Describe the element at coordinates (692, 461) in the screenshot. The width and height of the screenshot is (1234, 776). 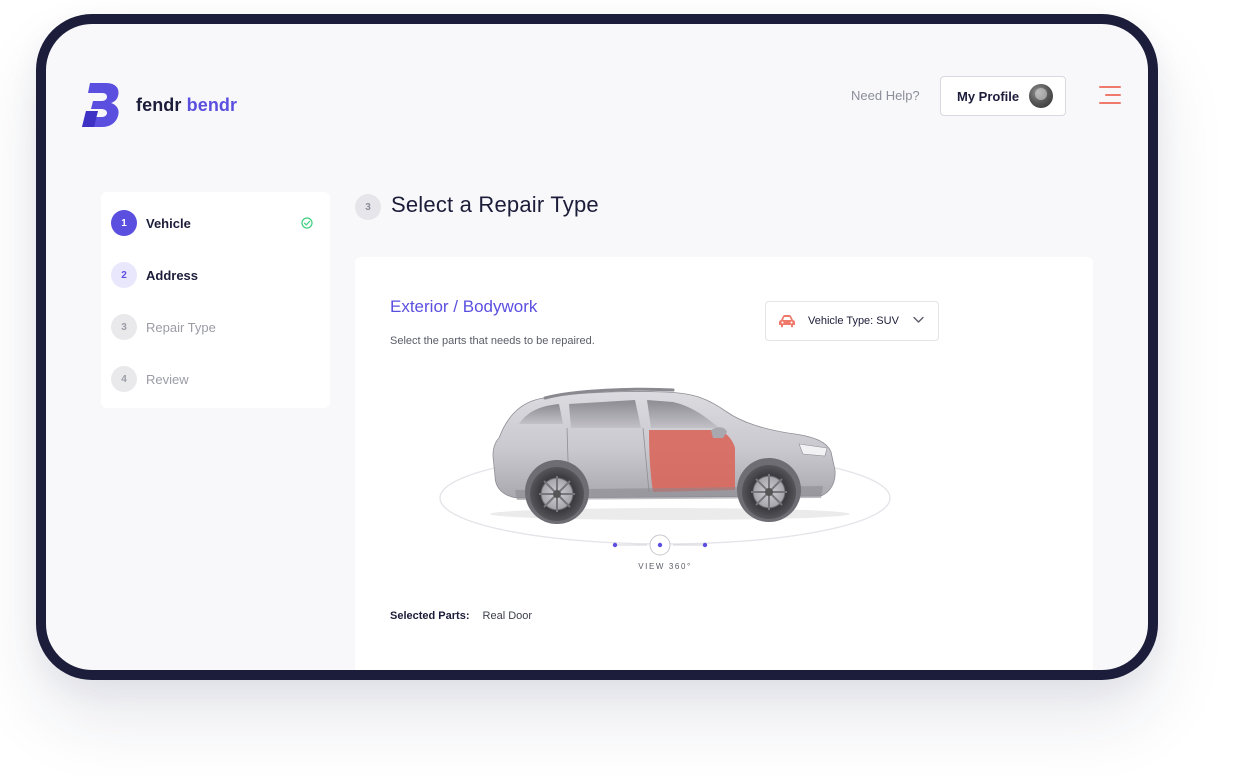
I see `selected-door-part` at that location.